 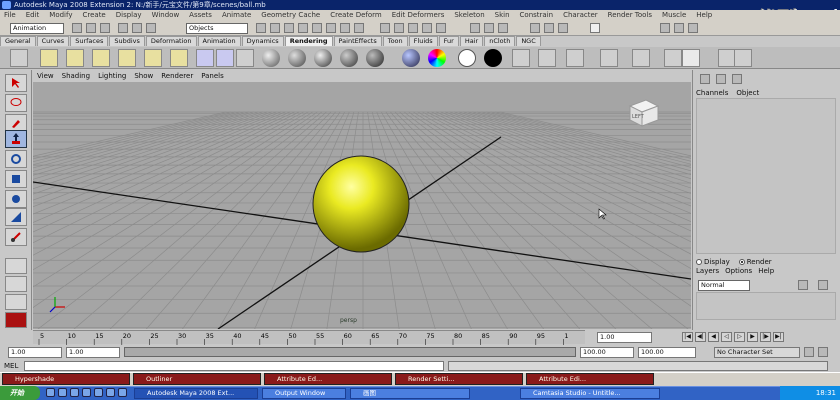 I want to click on shelf-tab: Hair, so click(x=471, y=41).